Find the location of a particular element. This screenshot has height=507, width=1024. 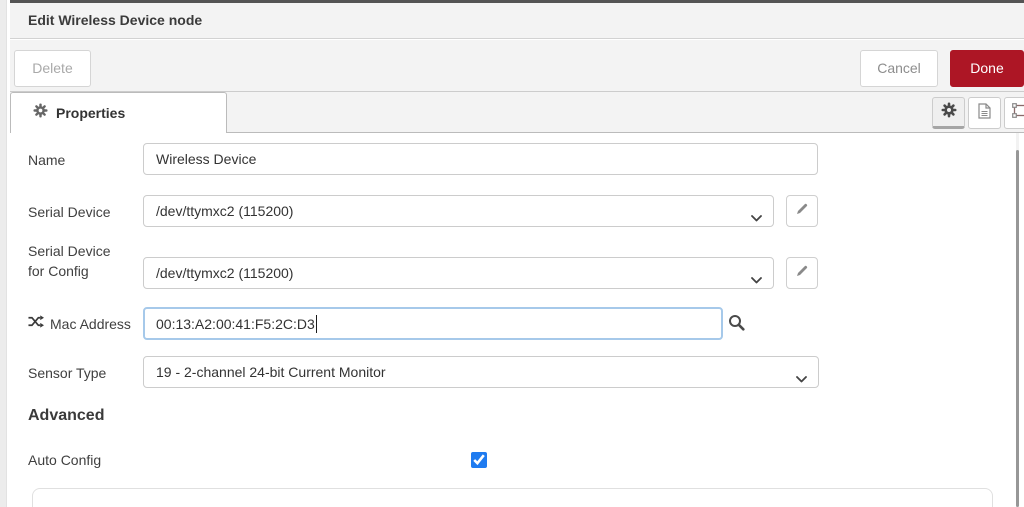

tray-toolbar: Delete Cancel Done is located at coordinates (517, 66).